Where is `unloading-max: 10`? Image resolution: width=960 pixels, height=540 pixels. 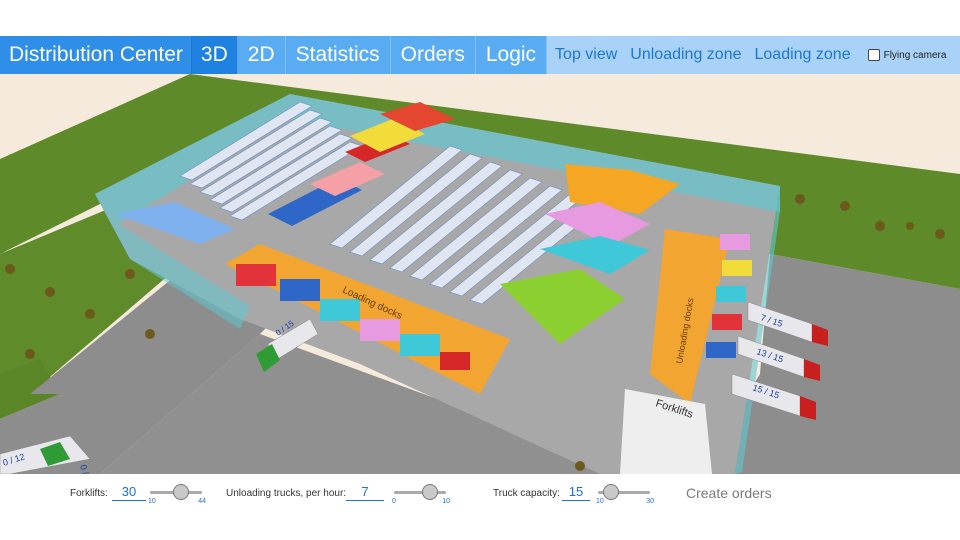 unloading-max: 10 is located at coordinates (446, 501).